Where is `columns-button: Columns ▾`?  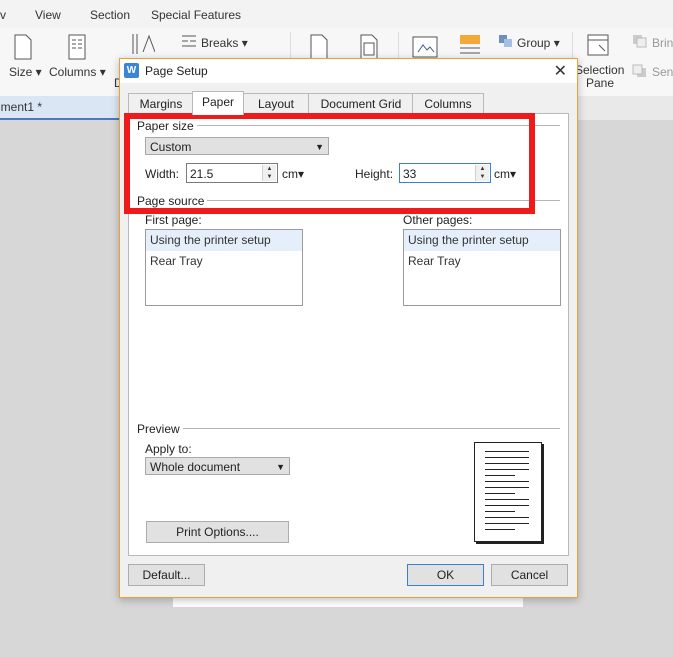 columns-button: Columns ▾ is located at coordinates (77, 72).